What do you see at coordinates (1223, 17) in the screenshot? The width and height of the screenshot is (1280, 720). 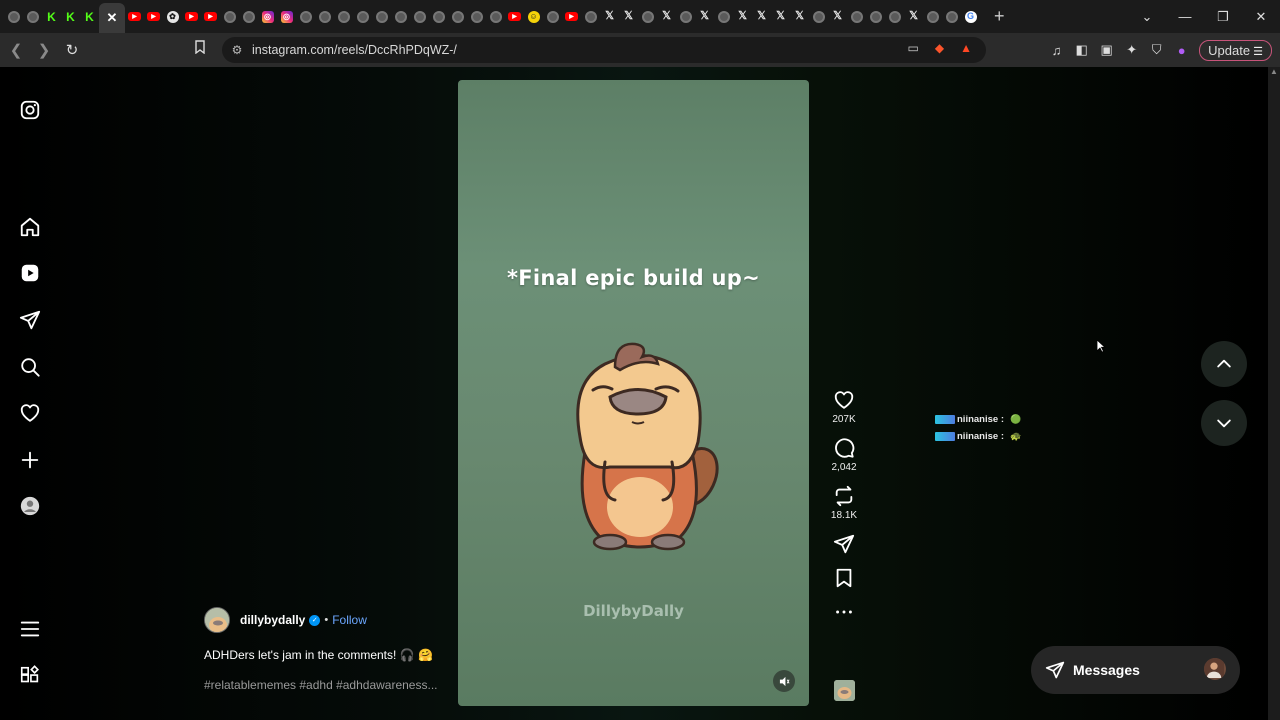 I see `restore-button: ❐` at bounding box center [1223, 17].